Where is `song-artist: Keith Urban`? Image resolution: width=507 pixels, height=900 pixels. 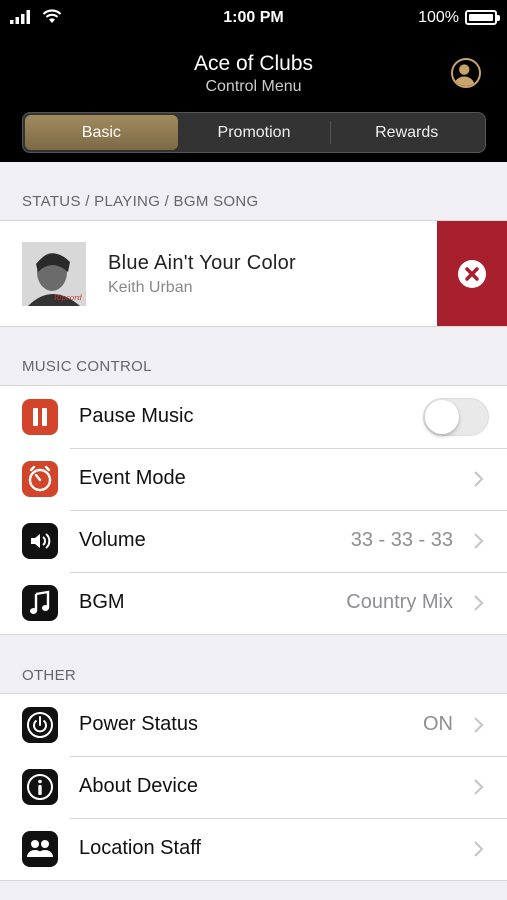 song-artist: Keith Urban is located at coordinates (150, 287).